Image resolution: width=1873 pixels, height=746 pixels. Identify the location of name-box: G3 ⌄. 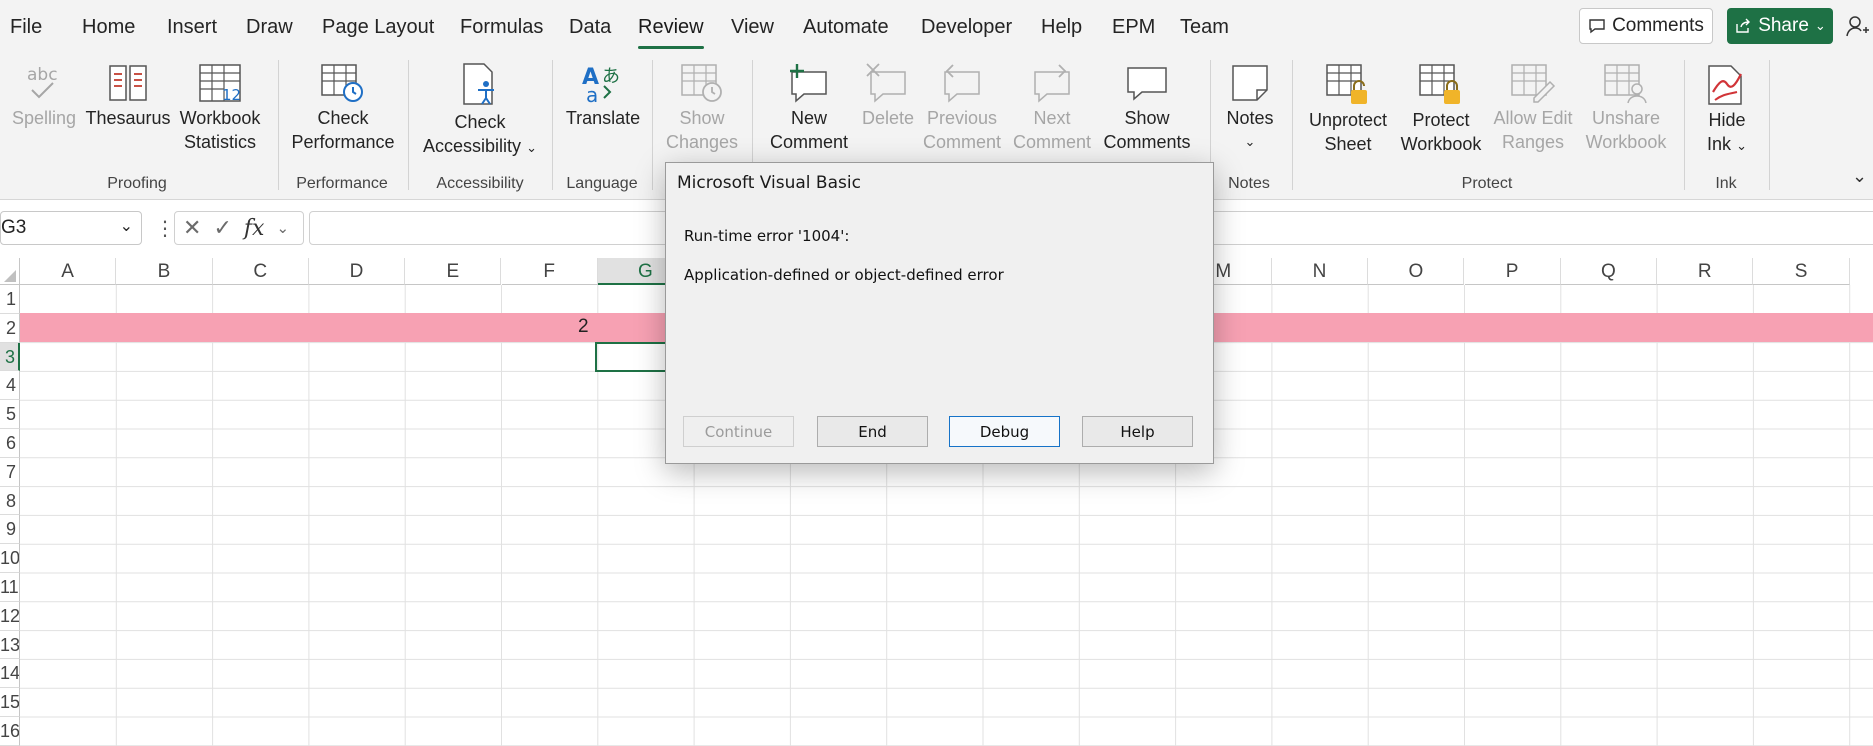
(71, 228).